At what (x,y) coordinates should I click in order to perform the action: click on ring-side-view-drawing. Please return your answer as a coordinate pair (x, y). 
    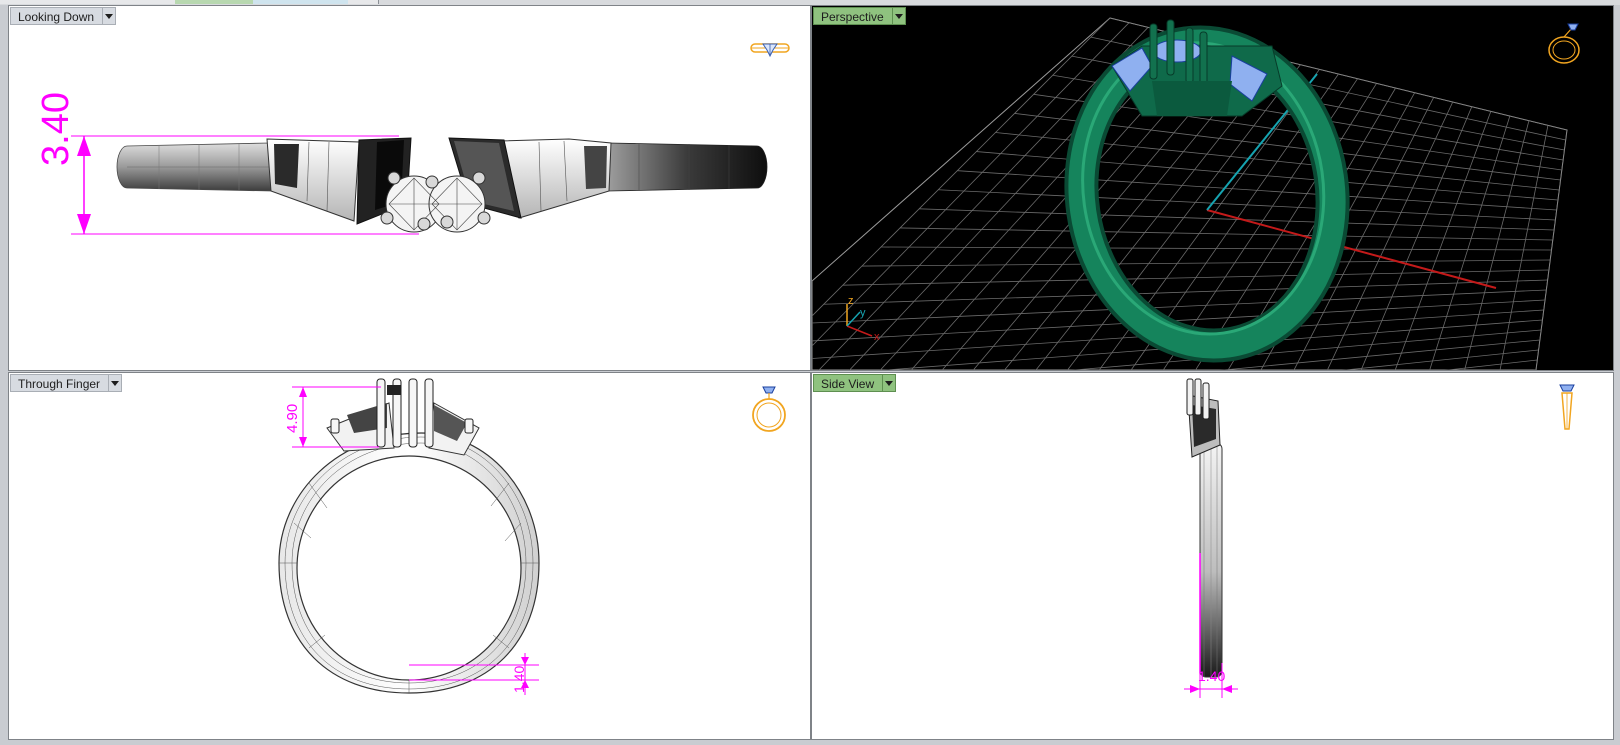
    Looking at the image, I should click on (1211, 538).